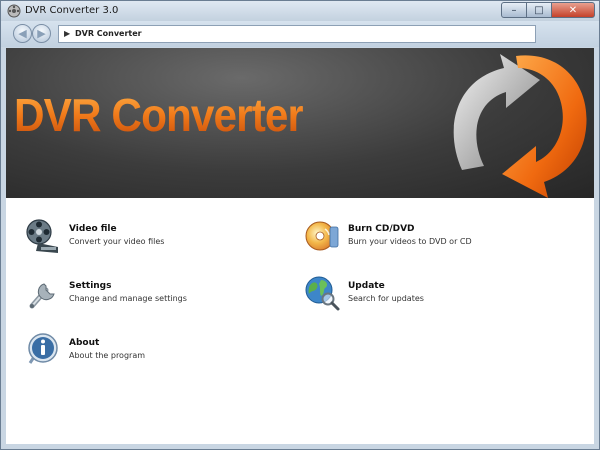 The image size is (600, 450). I want to click on disc-icon, so click(322, 236).